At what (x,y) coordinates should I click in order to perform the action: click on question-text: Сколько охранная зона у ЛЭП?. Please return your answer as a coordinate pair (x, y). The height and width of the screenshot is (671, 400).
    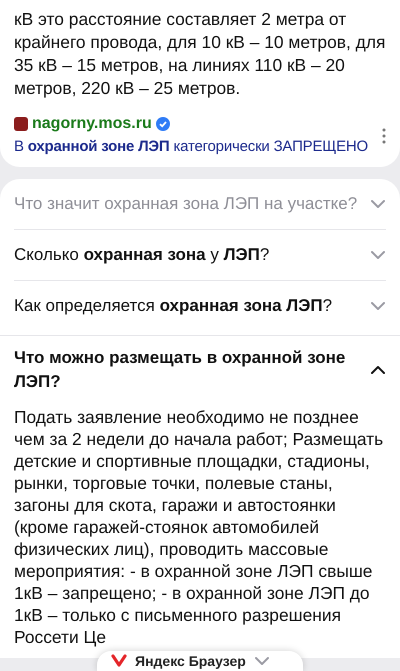
    Looking at the image, I should click on (142, 255).